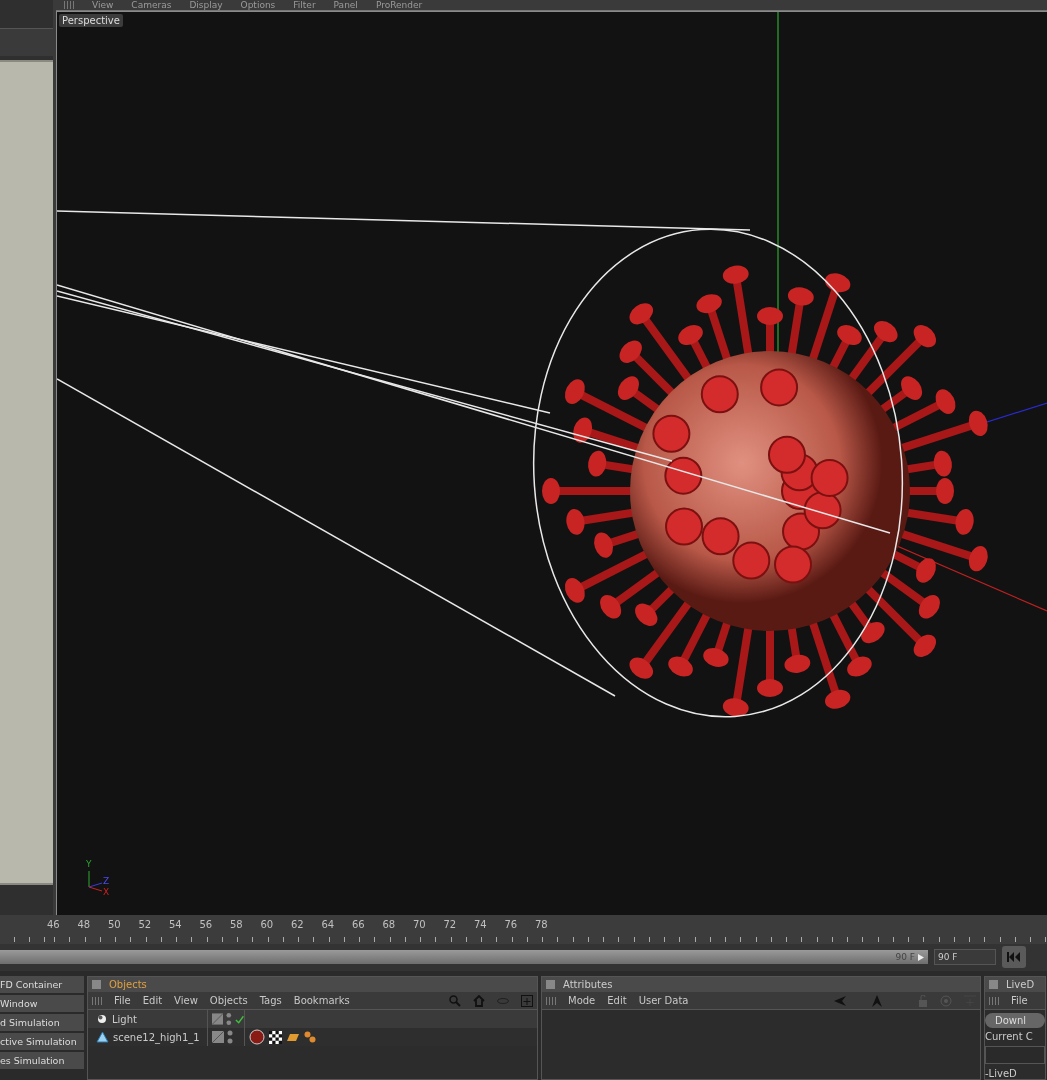 The width and height of the screenshot is (1047, 1080). Describe the element at coordinates (503, 1000) in the screenshot. I see `eye-icon` at that location.